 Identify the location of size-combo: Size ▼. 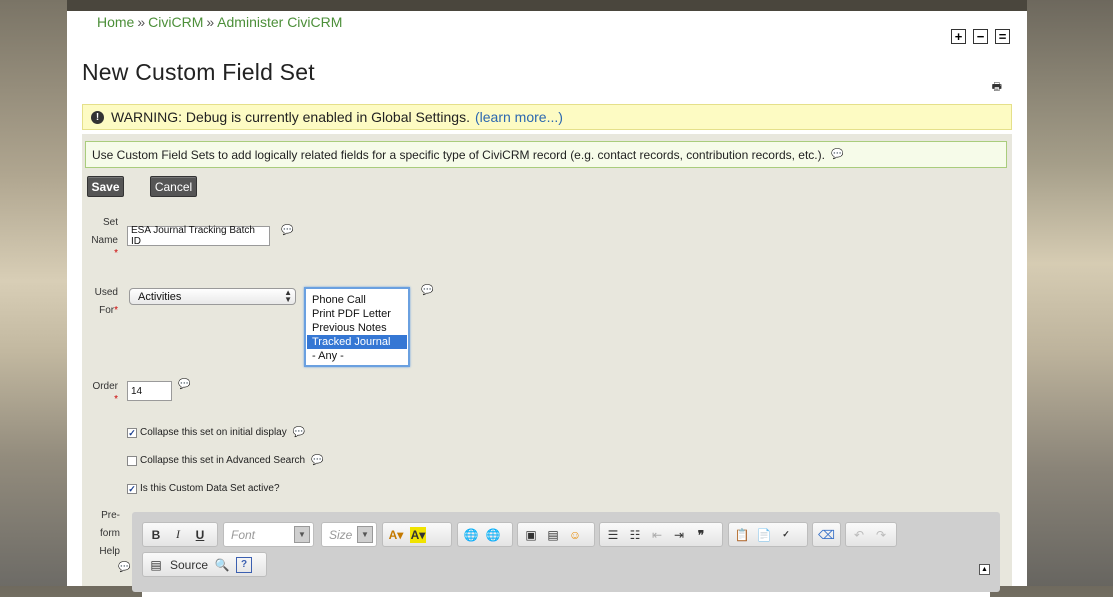
(349, 534).